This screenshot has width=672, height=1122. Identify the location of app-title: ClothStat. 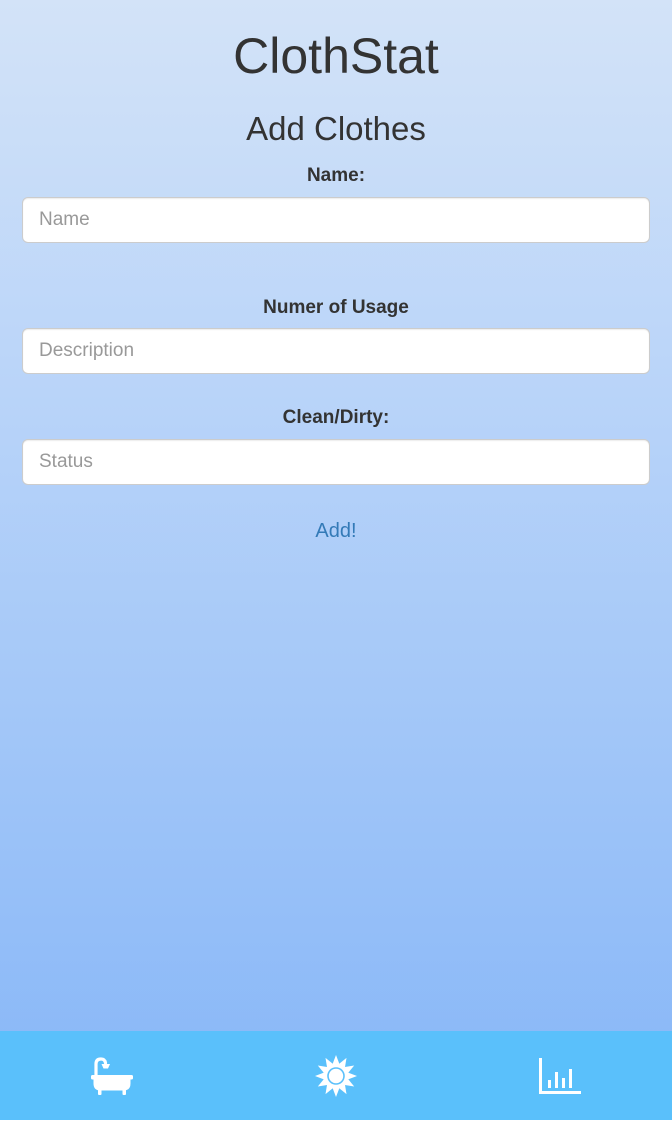
(336, 56).